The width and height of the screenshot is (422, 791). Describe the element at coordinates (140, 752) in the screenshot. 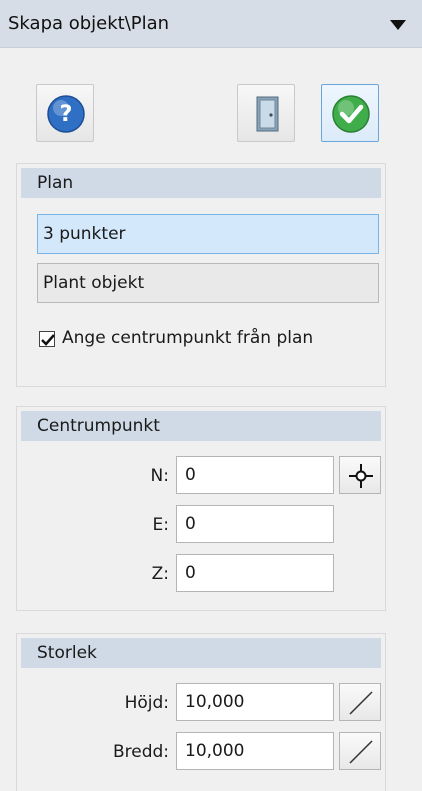

I see `width-label: Bredd:` at that location.